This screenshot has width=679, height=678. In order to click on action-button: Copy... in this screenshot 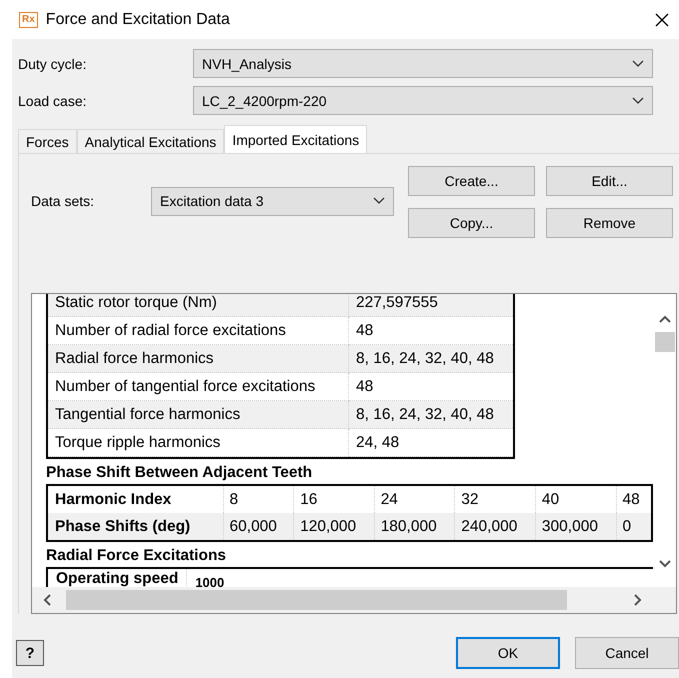, I will do `click(471, 223)`.